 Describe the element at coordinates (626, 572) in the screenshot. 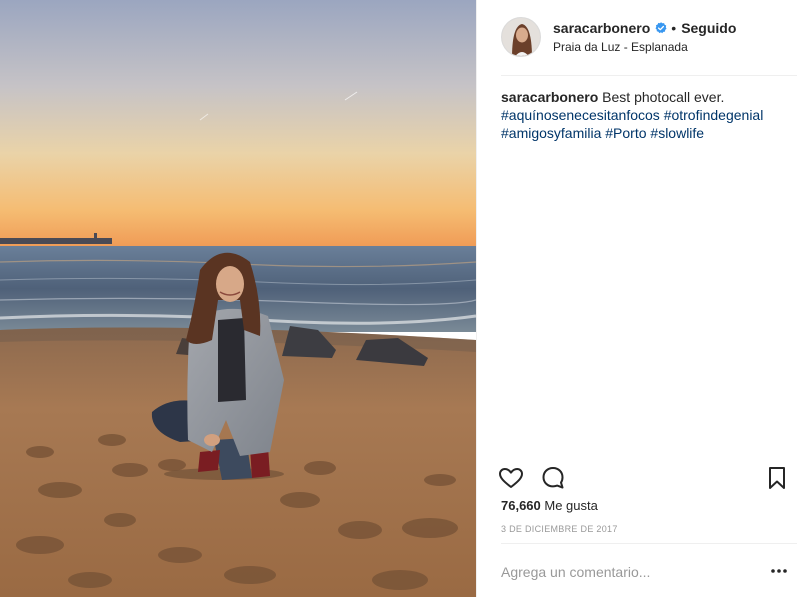

I see `comment-input` at that location.